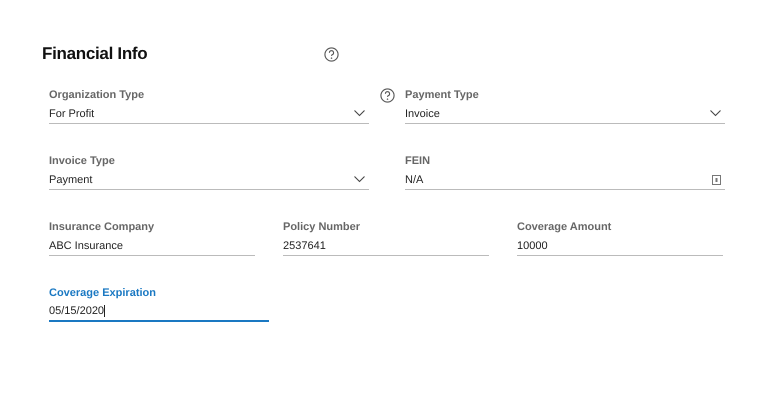 The width and height of the screenshot is (766, 415). I want to click on field-label: FEIN, so click(418, 161).